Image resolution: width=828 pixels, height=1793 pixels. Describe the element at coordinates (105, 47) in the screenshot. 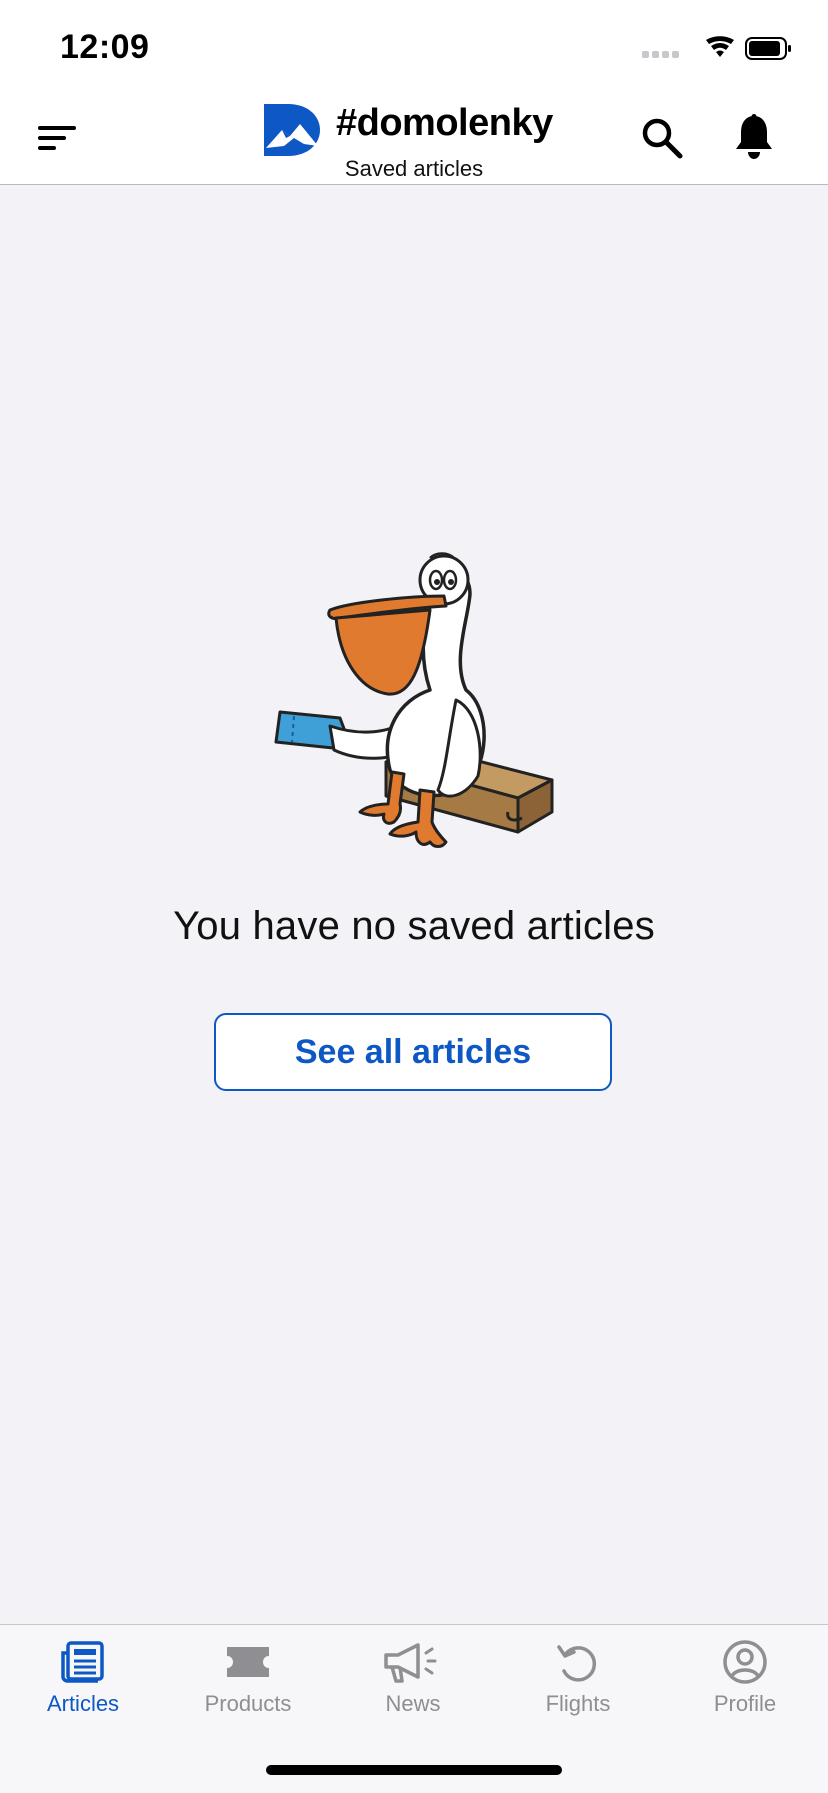

I see `status-time: 12:09` at that location.